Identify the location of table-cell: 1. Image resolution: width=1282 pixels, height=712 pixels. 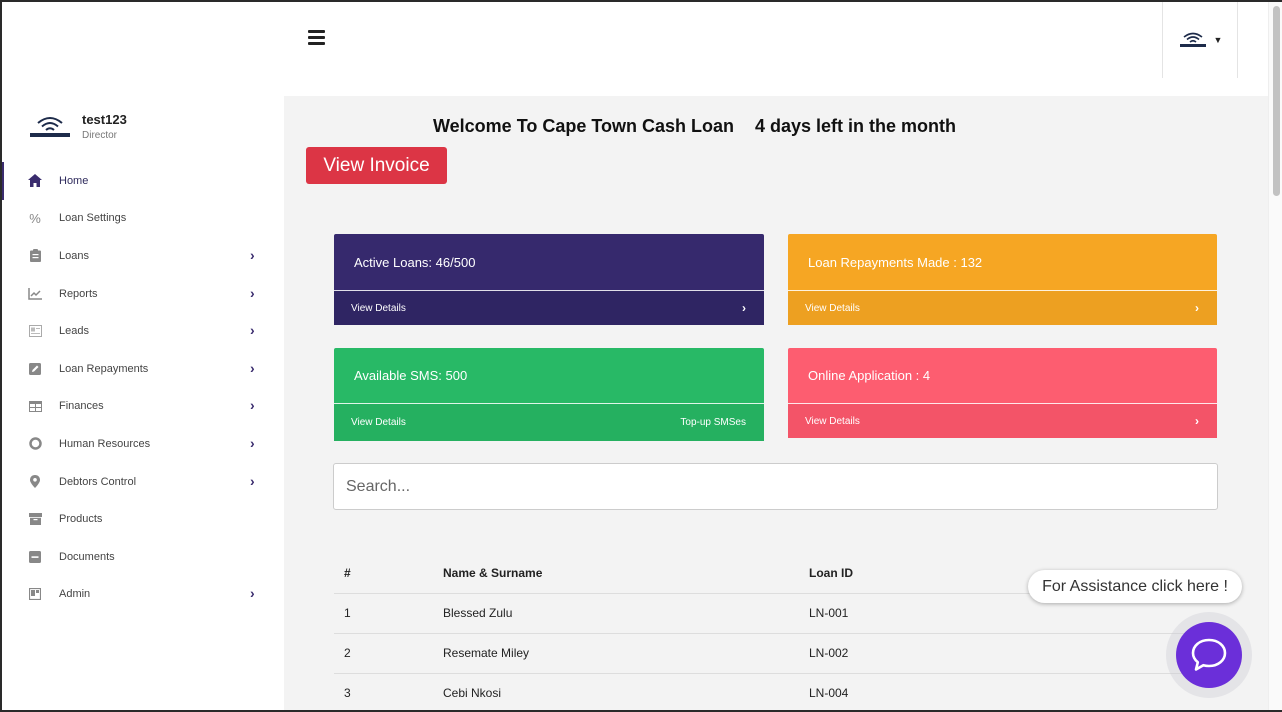
(388, 613).